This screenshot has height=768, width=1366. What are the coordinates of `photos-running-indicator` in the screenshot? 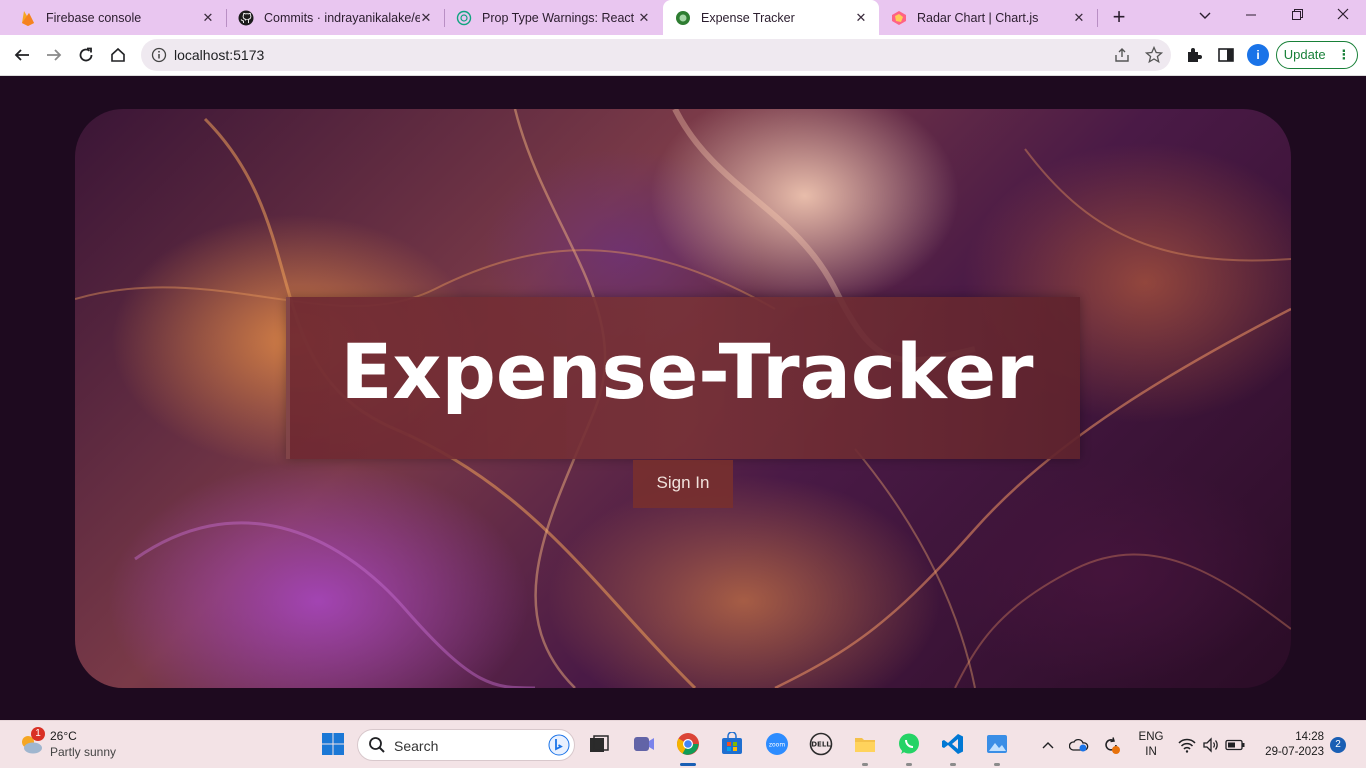 It's located at (997, 764).